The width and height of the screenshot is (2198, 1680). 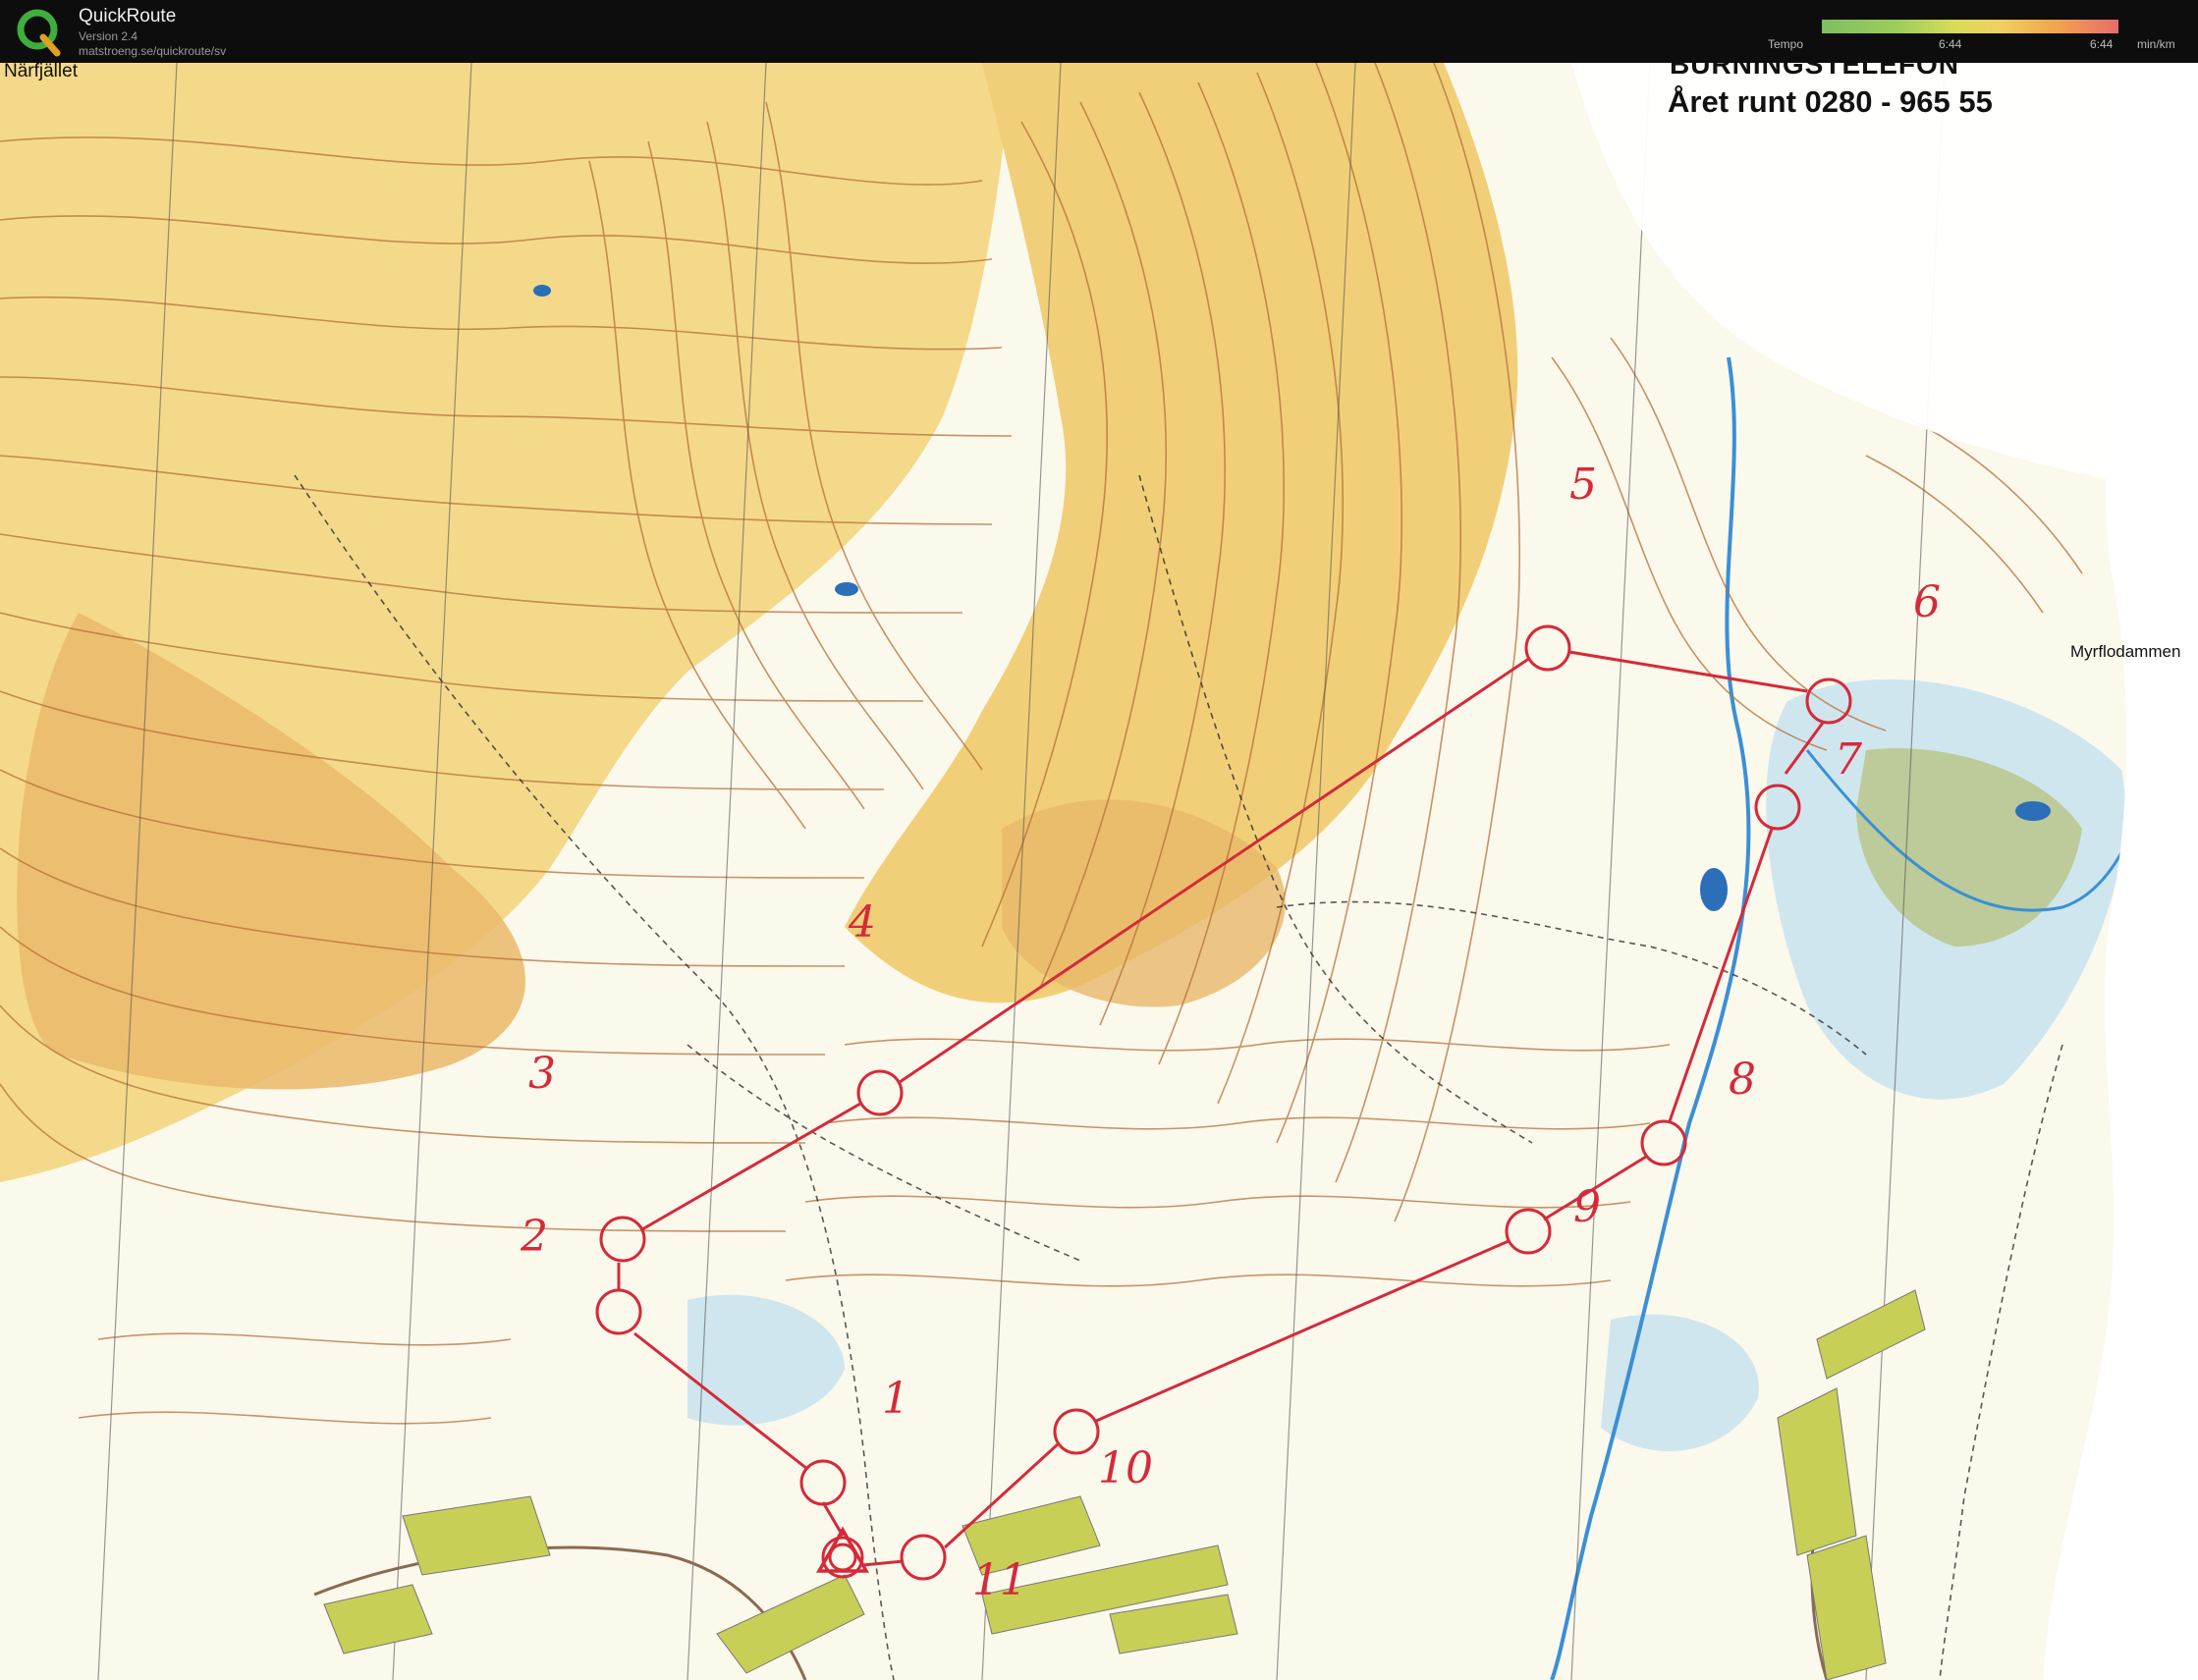 I want to click on app-version: Version 2.4, so click(x=108, y=36).